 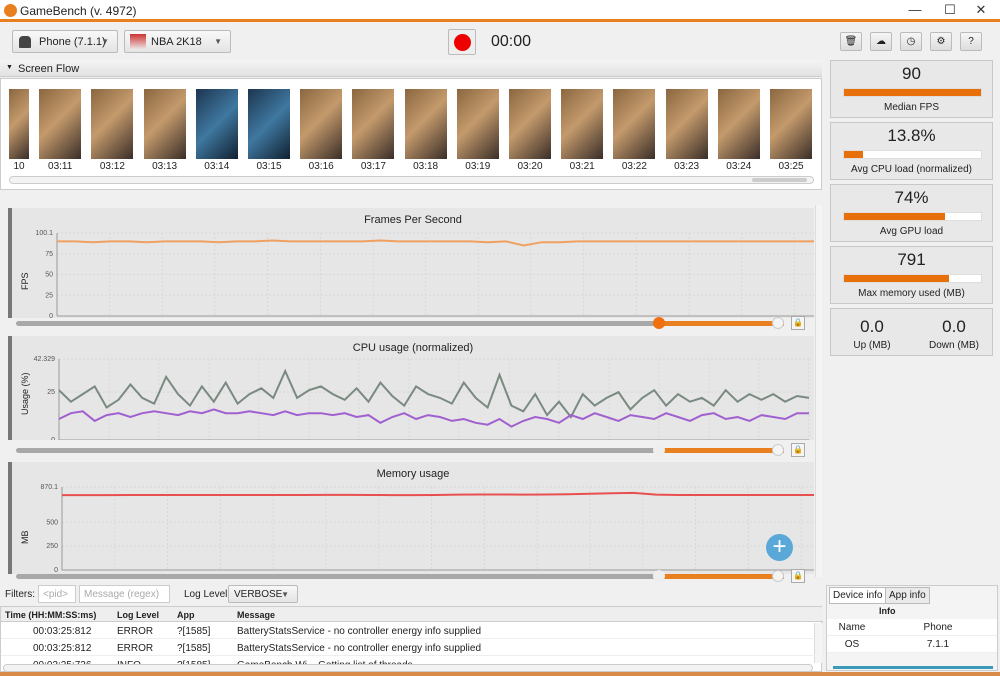 What do you see at coordinates (411, 180) in the screenshot?
I see `screen-flow-scrollbar` at bounding box center [411, 180].